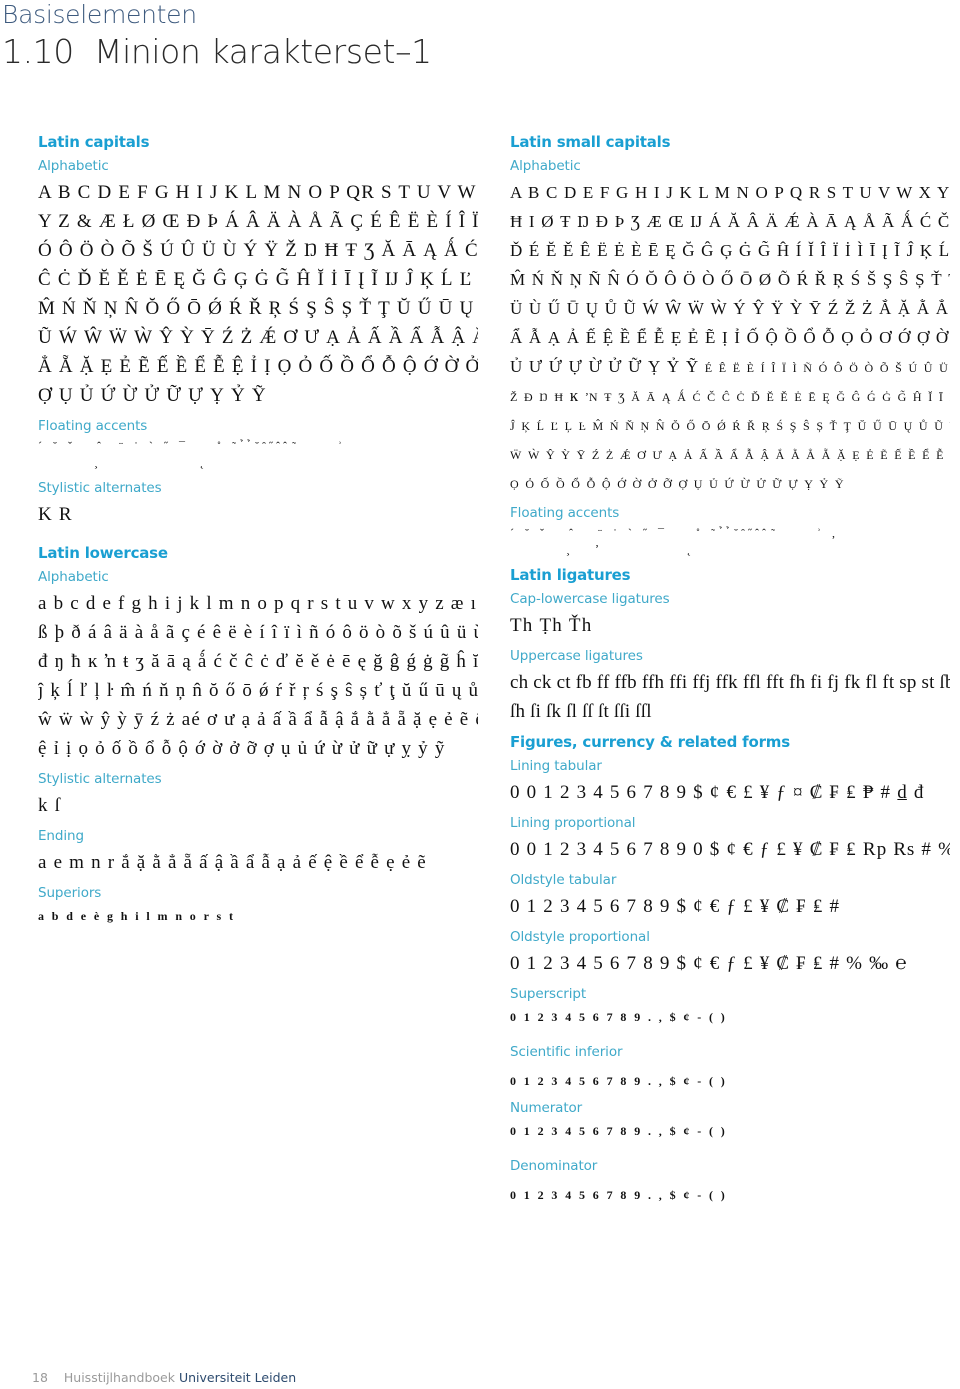  Describe the element at coordinates (192, 446) in the screenshot. I see `glyph-row: ´ ˘ ˇ ˆ ¨ ˙ ` ˝ ¯ ˚ ˜ ̉ ̉ ̆ ̑ ̋ ̂ ̂ ̃ ʾ` at that location.